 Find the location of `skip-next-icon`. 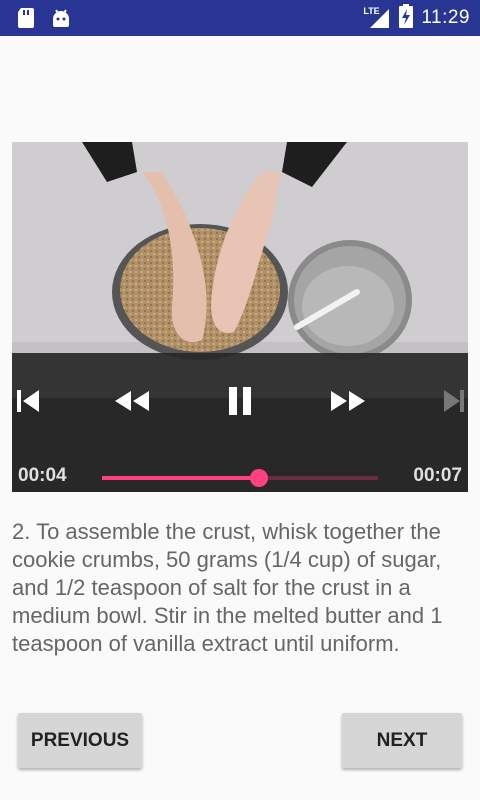

skip-next-icon is located at coordinates (454, 401).